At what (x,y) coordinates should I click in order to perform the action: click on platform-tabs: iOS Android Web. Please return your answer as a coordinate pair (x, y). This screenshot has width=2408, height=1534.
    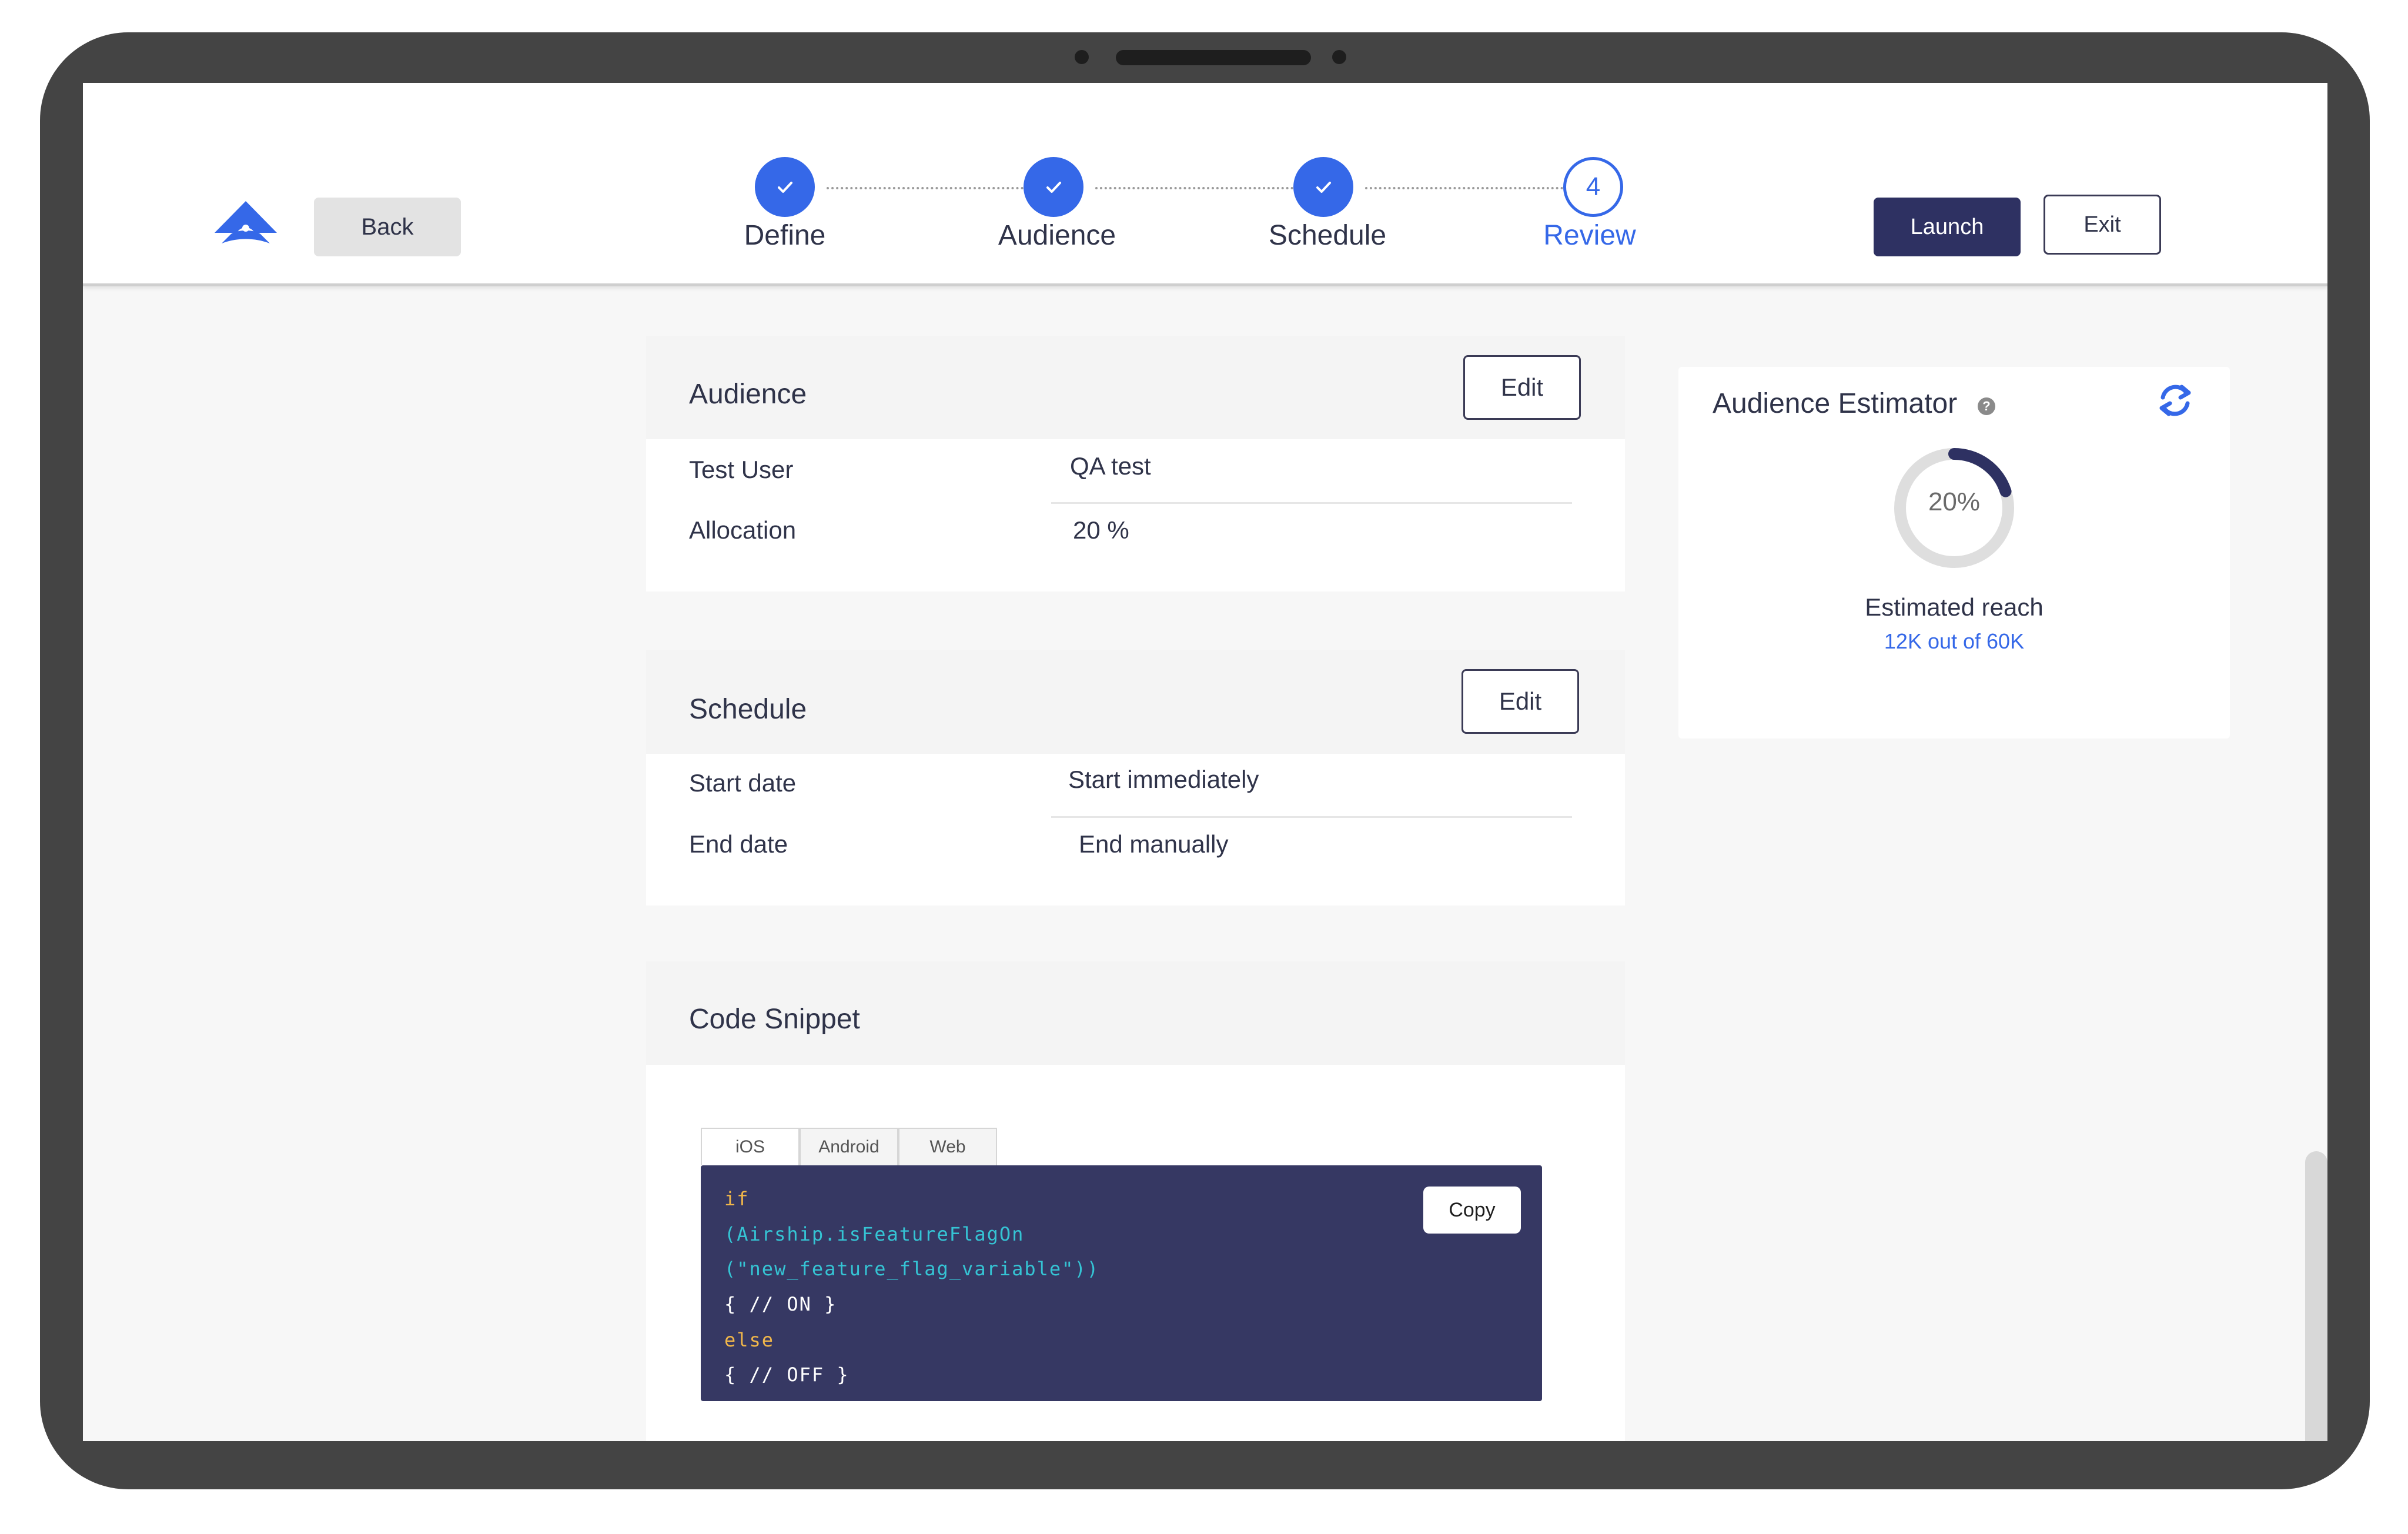
    Looking at the image, I should click on (849, 1146).